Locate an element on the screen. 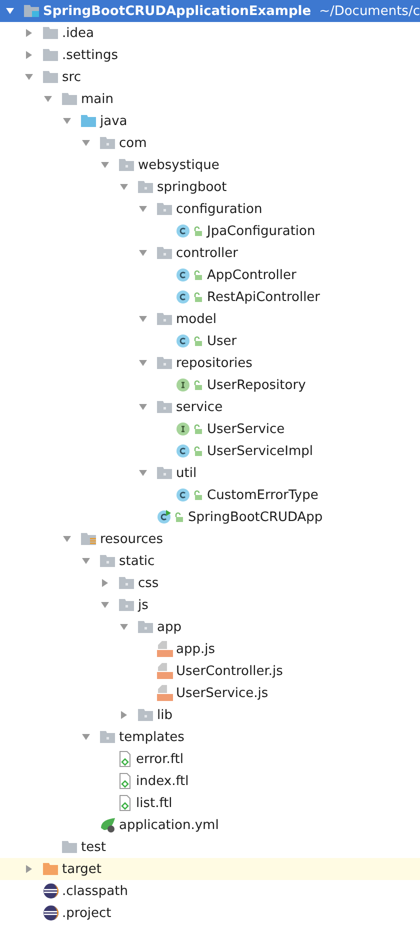 The width and height of the screenshot is (420, 937). item-name: test is located at coordinates (93, 847).